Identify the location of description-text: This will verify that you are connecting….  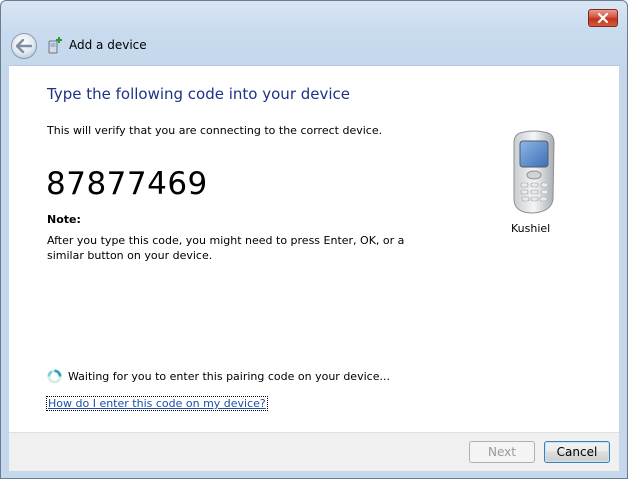
(215, 130).